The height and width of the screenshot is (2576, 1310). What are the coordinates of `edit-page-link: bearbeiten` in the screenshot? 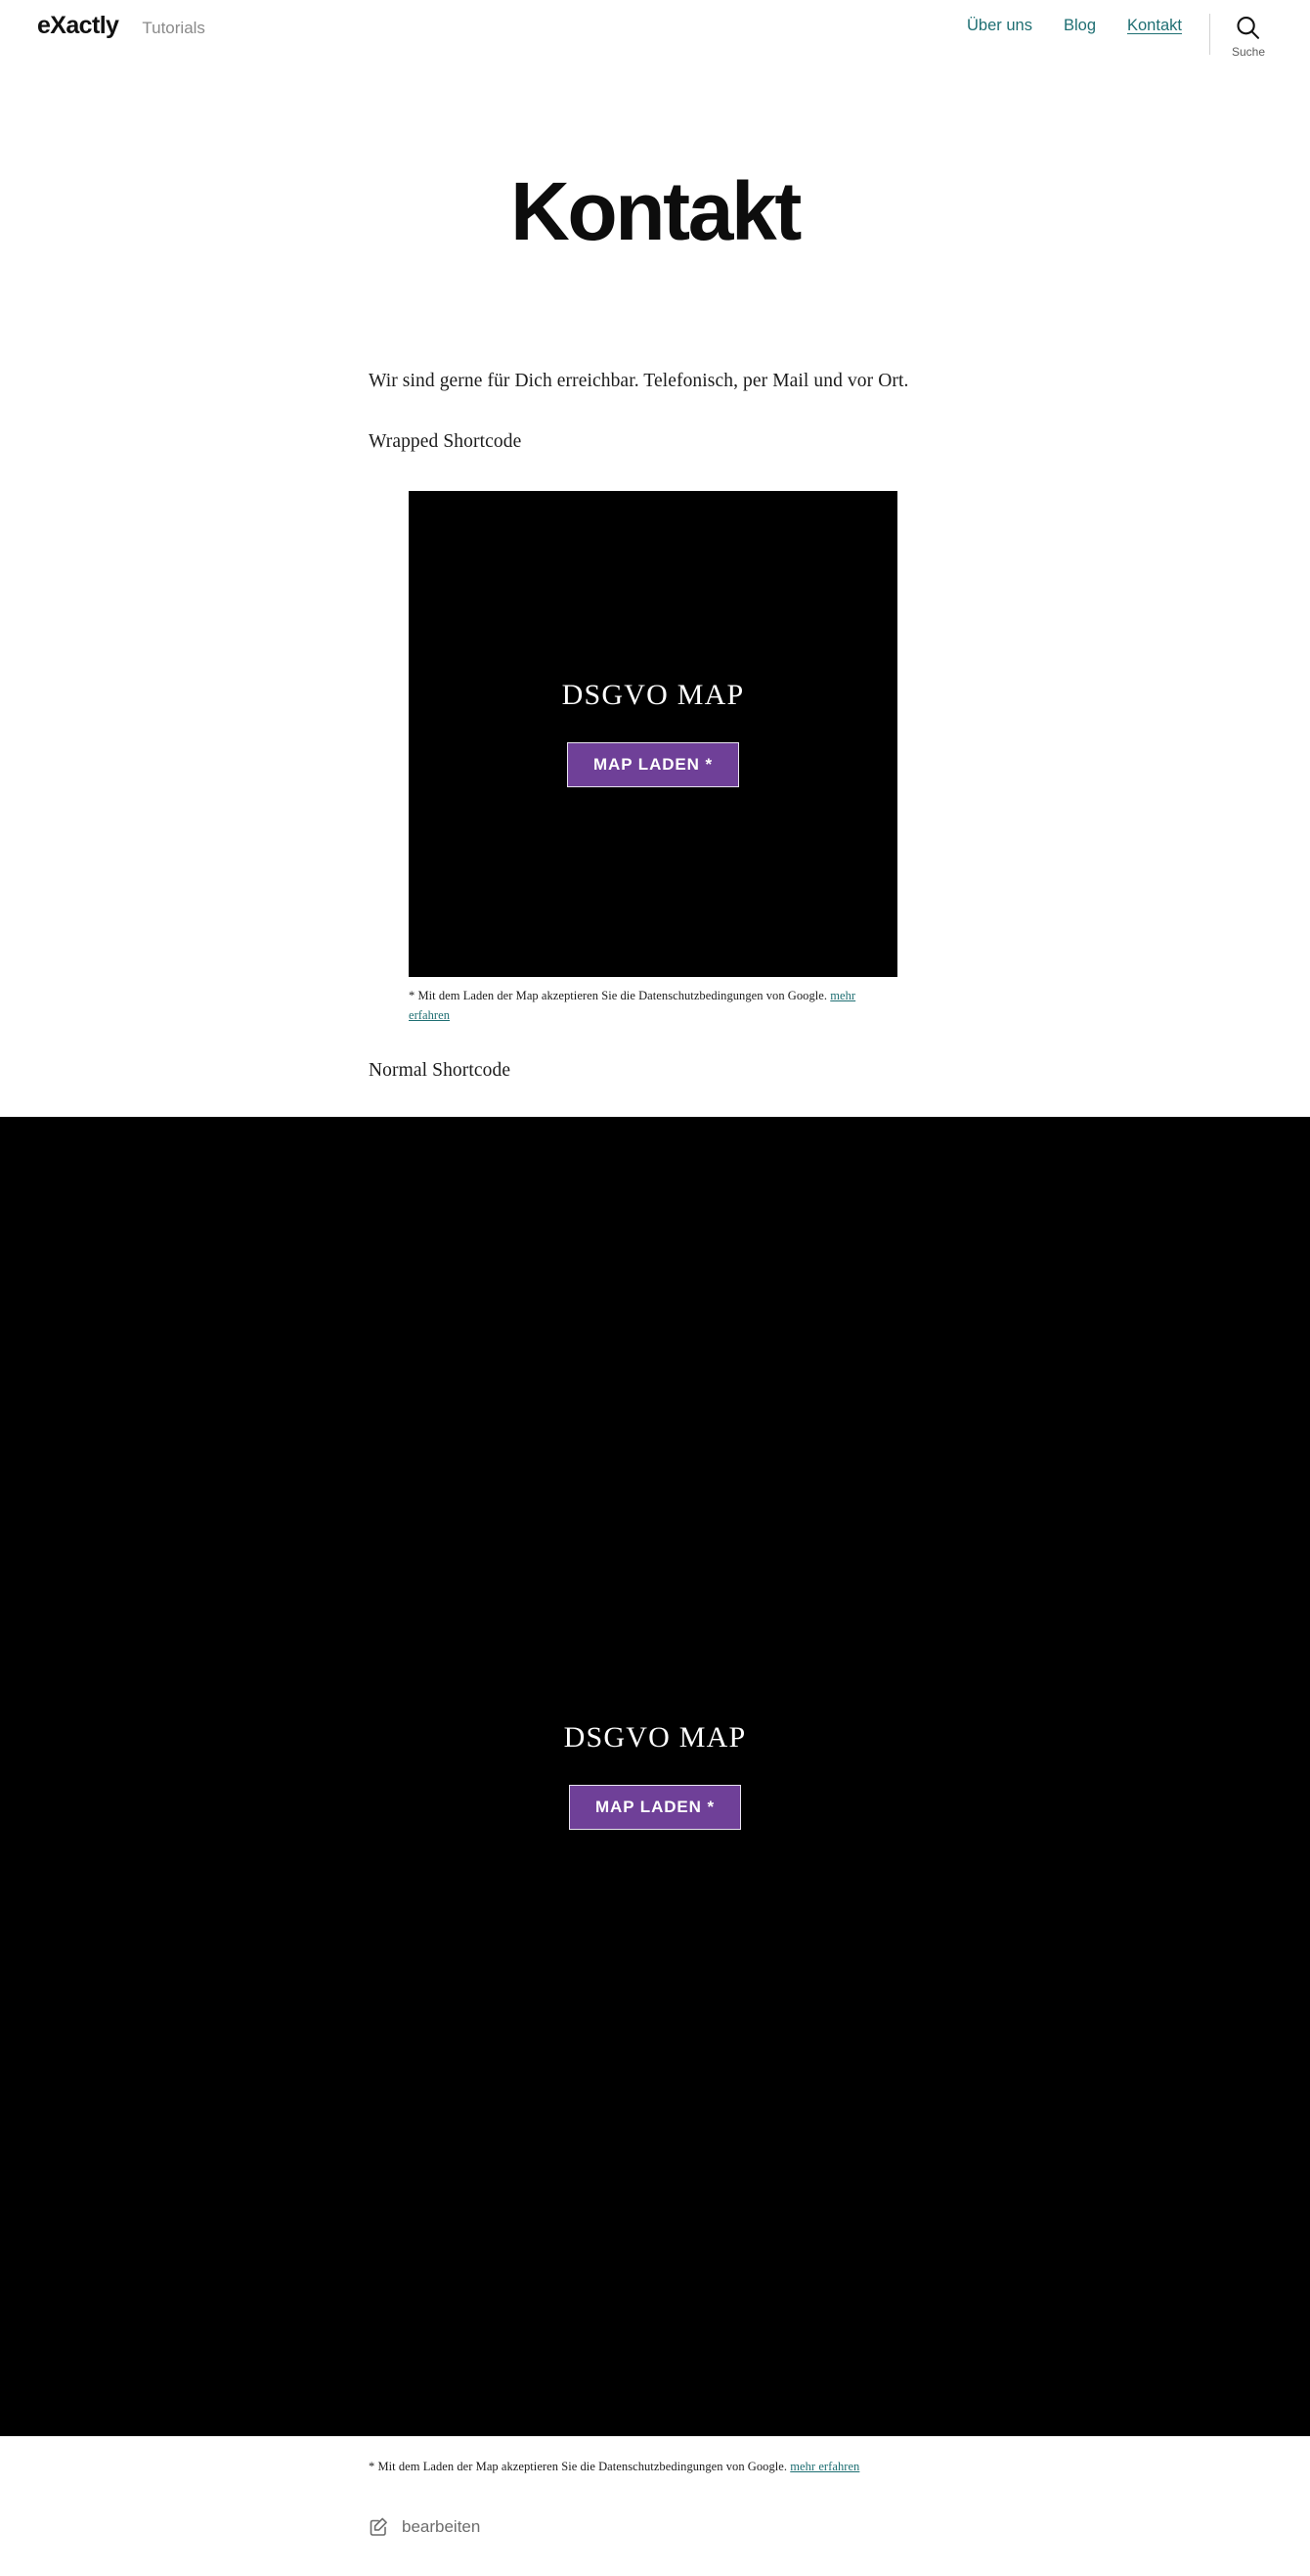 It's located at (810, 2526).